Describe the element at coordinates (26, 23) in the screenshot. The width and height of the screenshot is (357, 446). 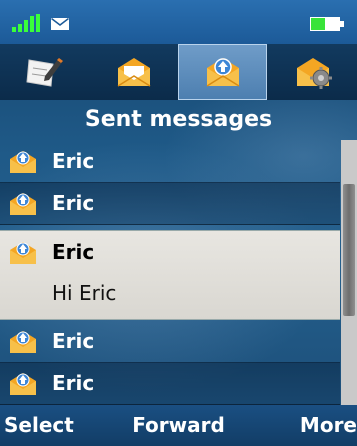
I see `signal-bars-icon` at that location.